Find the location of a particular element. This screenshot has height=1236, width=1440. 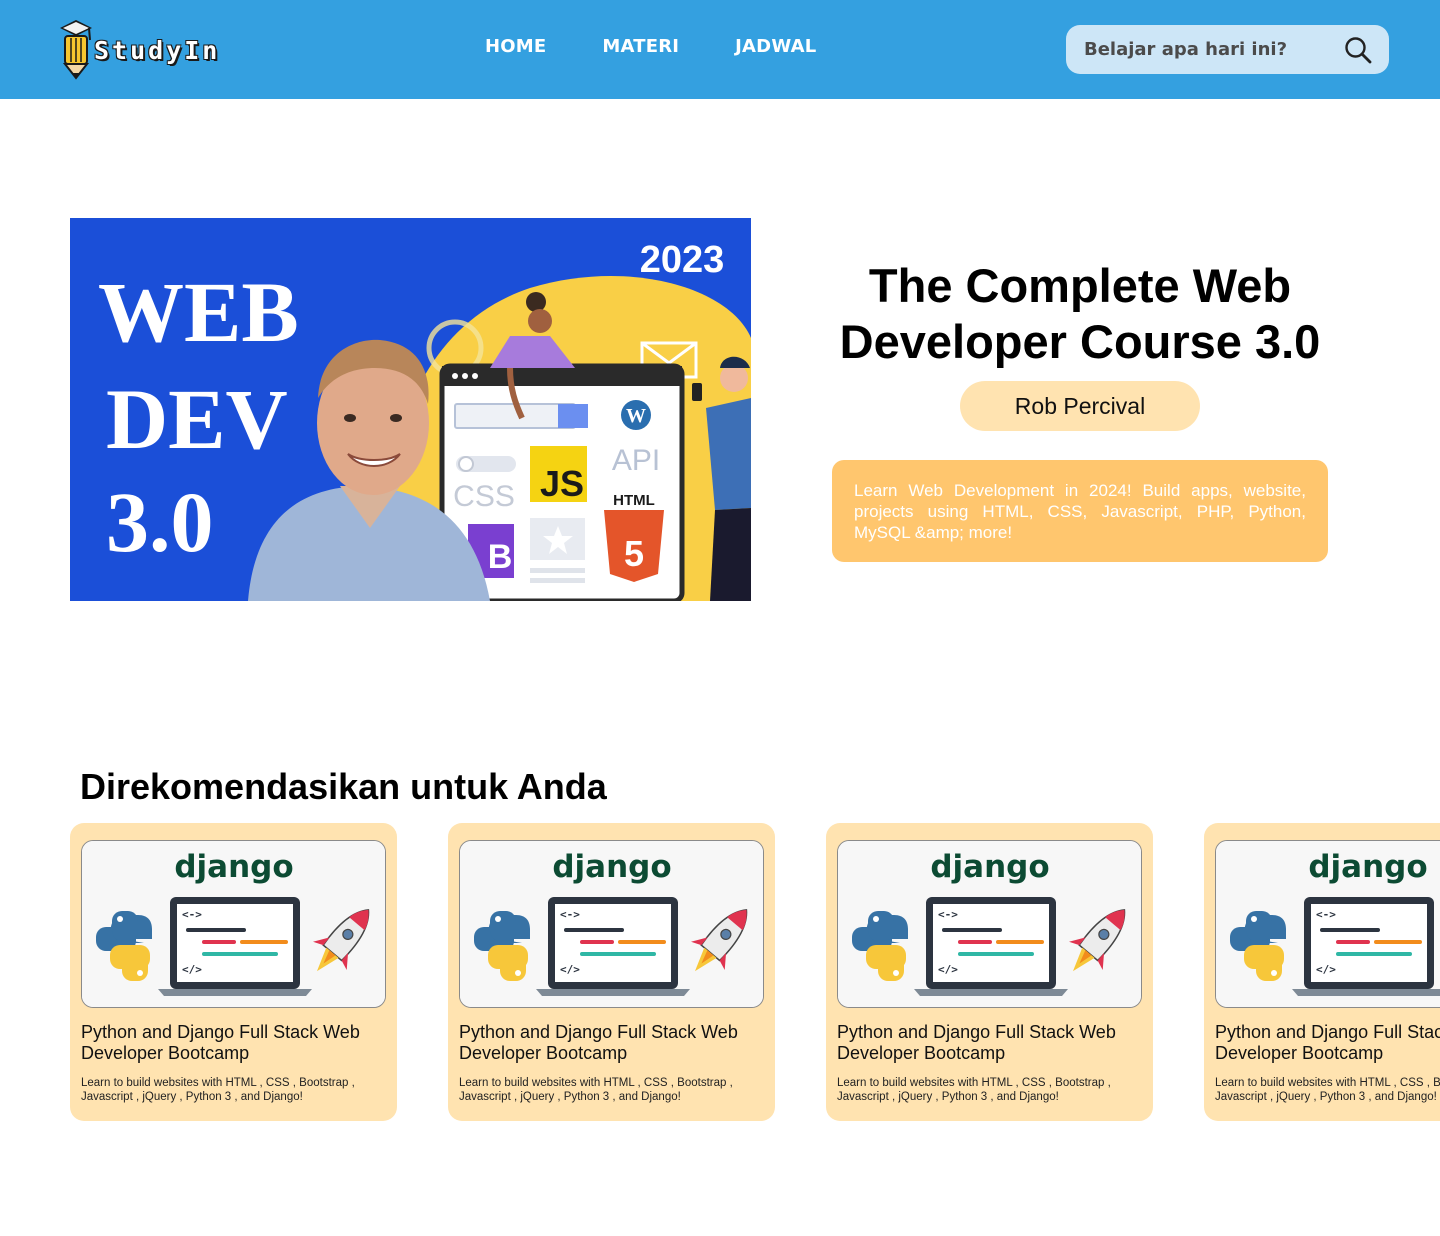

banner-label-html5: 5 is located at coordinates (634, 553).